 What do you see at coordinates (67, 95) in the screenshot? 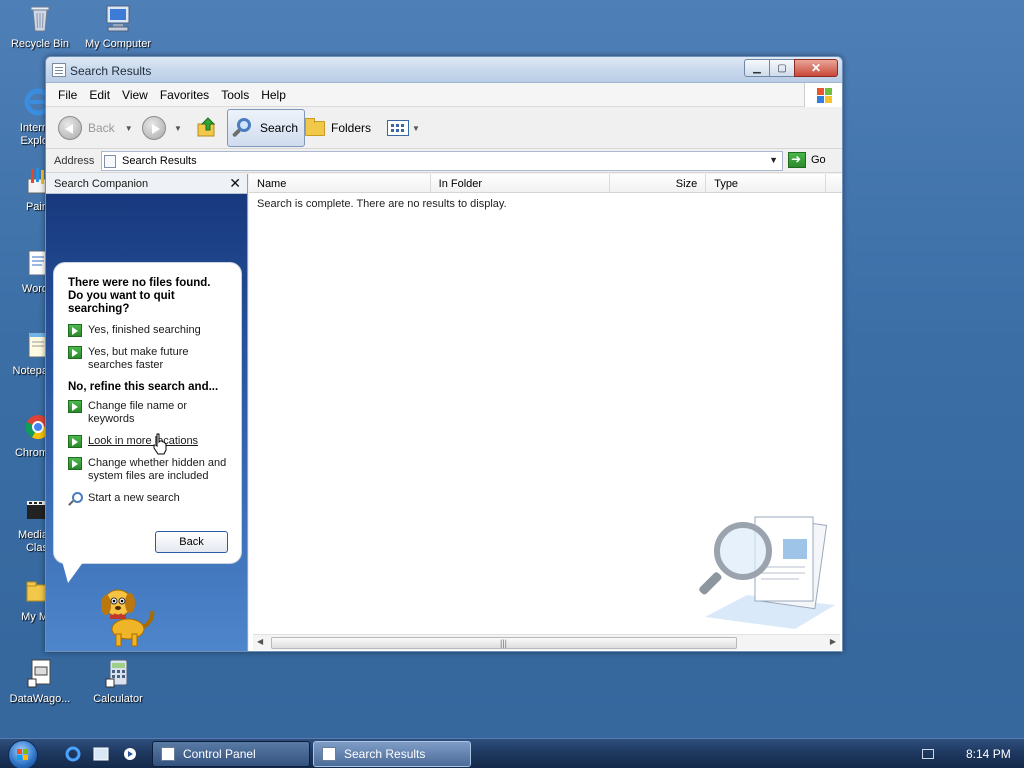
I see `menu-file: File` at bounding box center [67, 95].